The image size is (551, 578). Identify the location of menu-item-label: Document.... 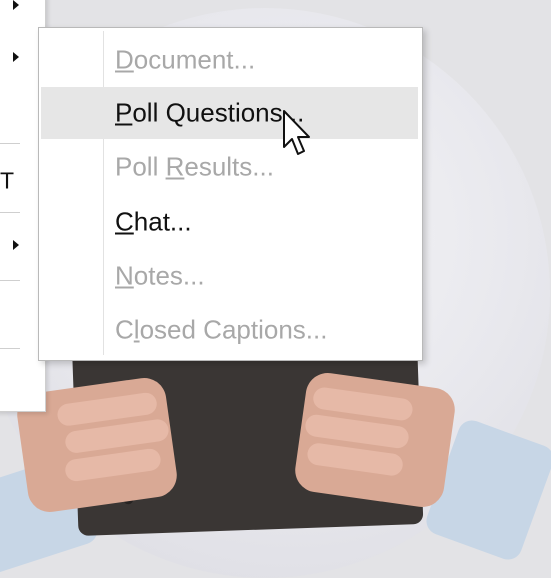
(185, 59).